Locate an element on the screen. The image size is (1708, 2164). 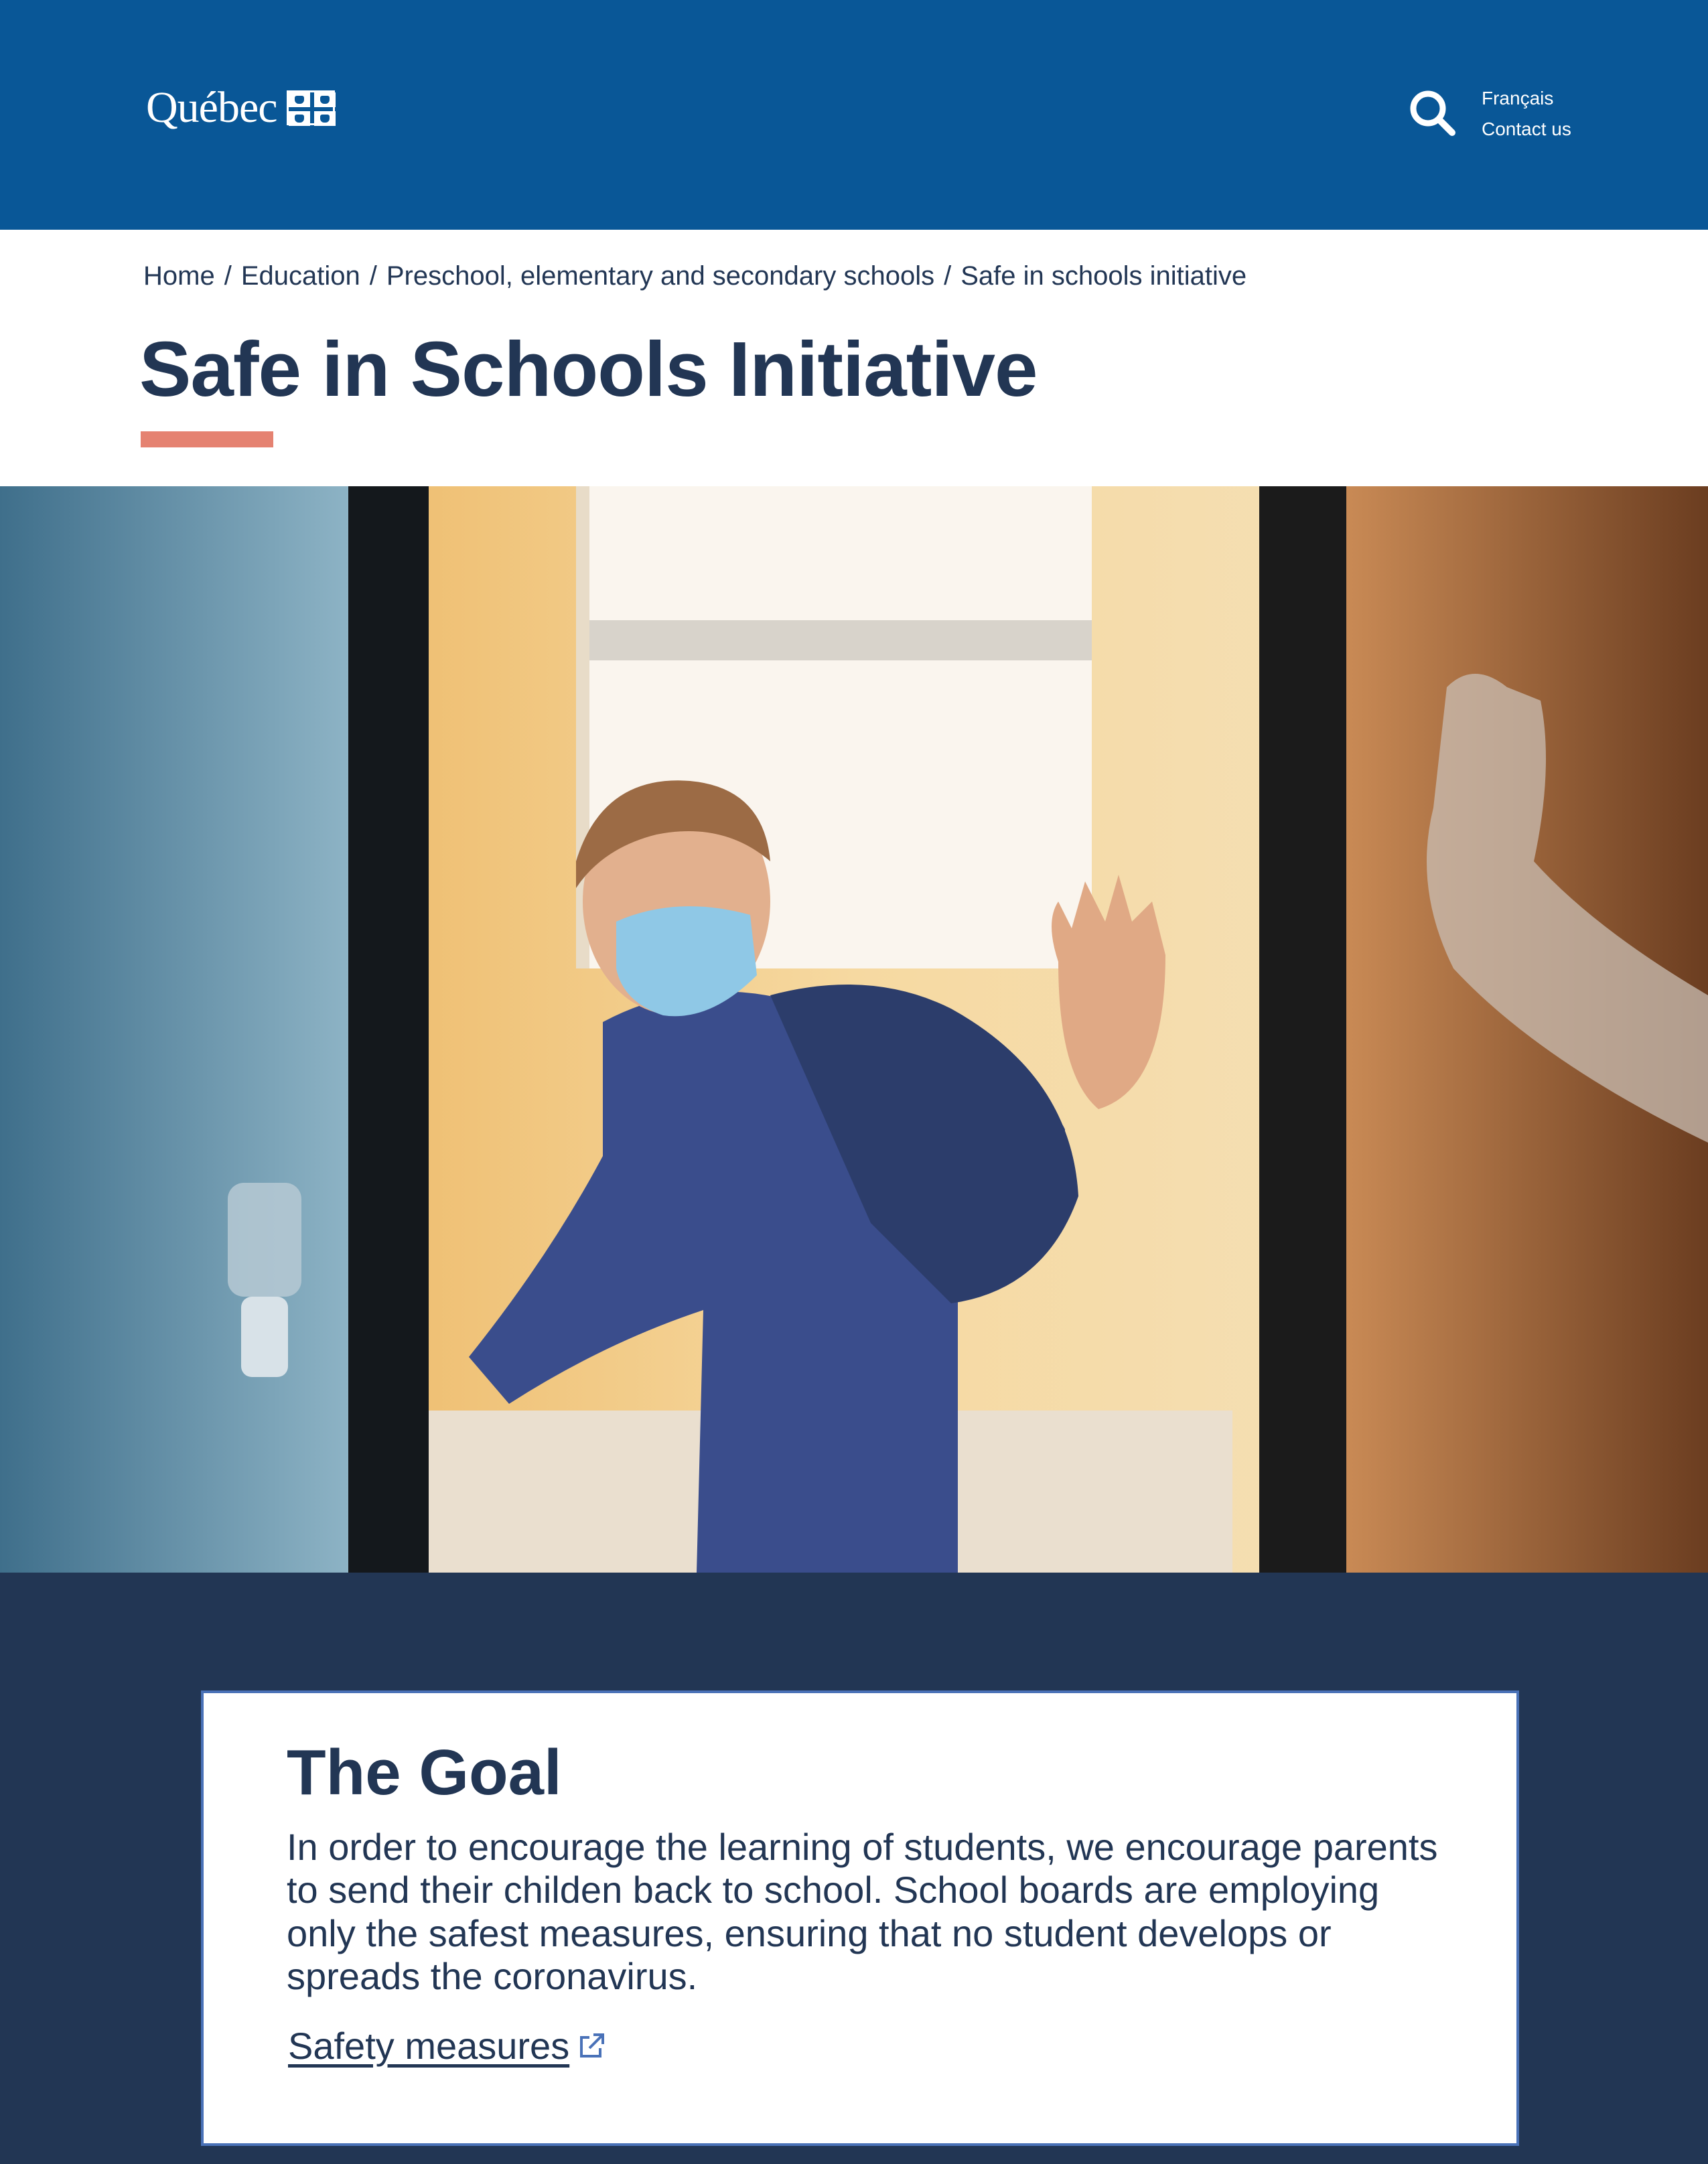
quebec-logo: Québec is located at coordinates (241, 107).